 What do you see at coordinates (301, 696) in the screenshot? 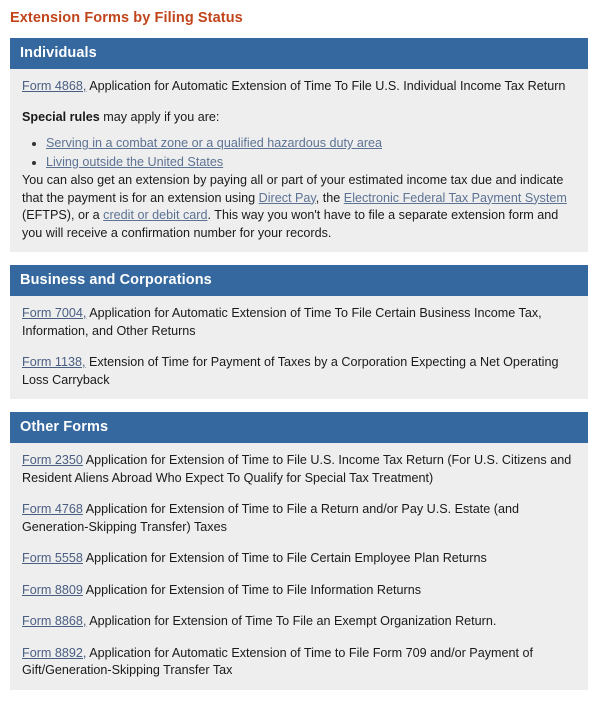
I see `bottom-spacer` at bounding box center [301, 696].